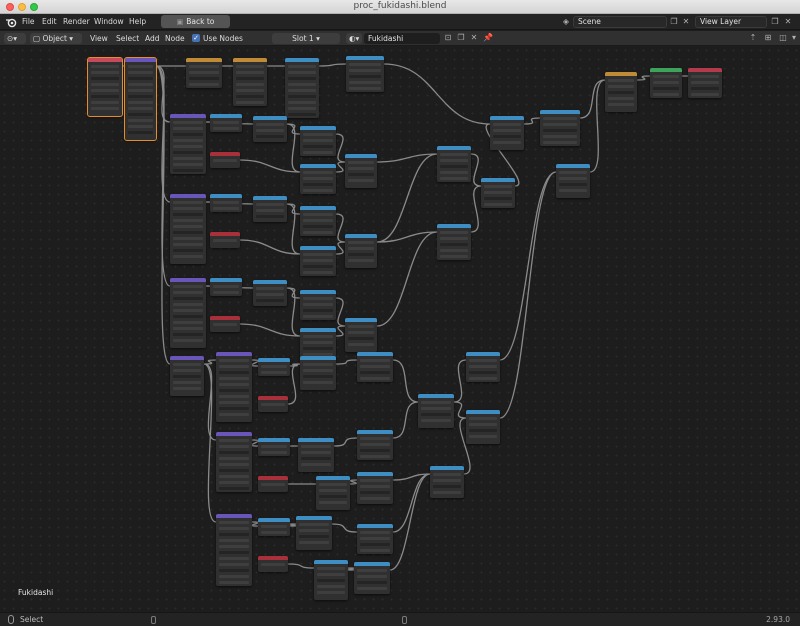  What do you see at coordinates (686, 22) in the screenshot?
I see `scene-delete-icon: ✕` at bounding box center [686, 22].